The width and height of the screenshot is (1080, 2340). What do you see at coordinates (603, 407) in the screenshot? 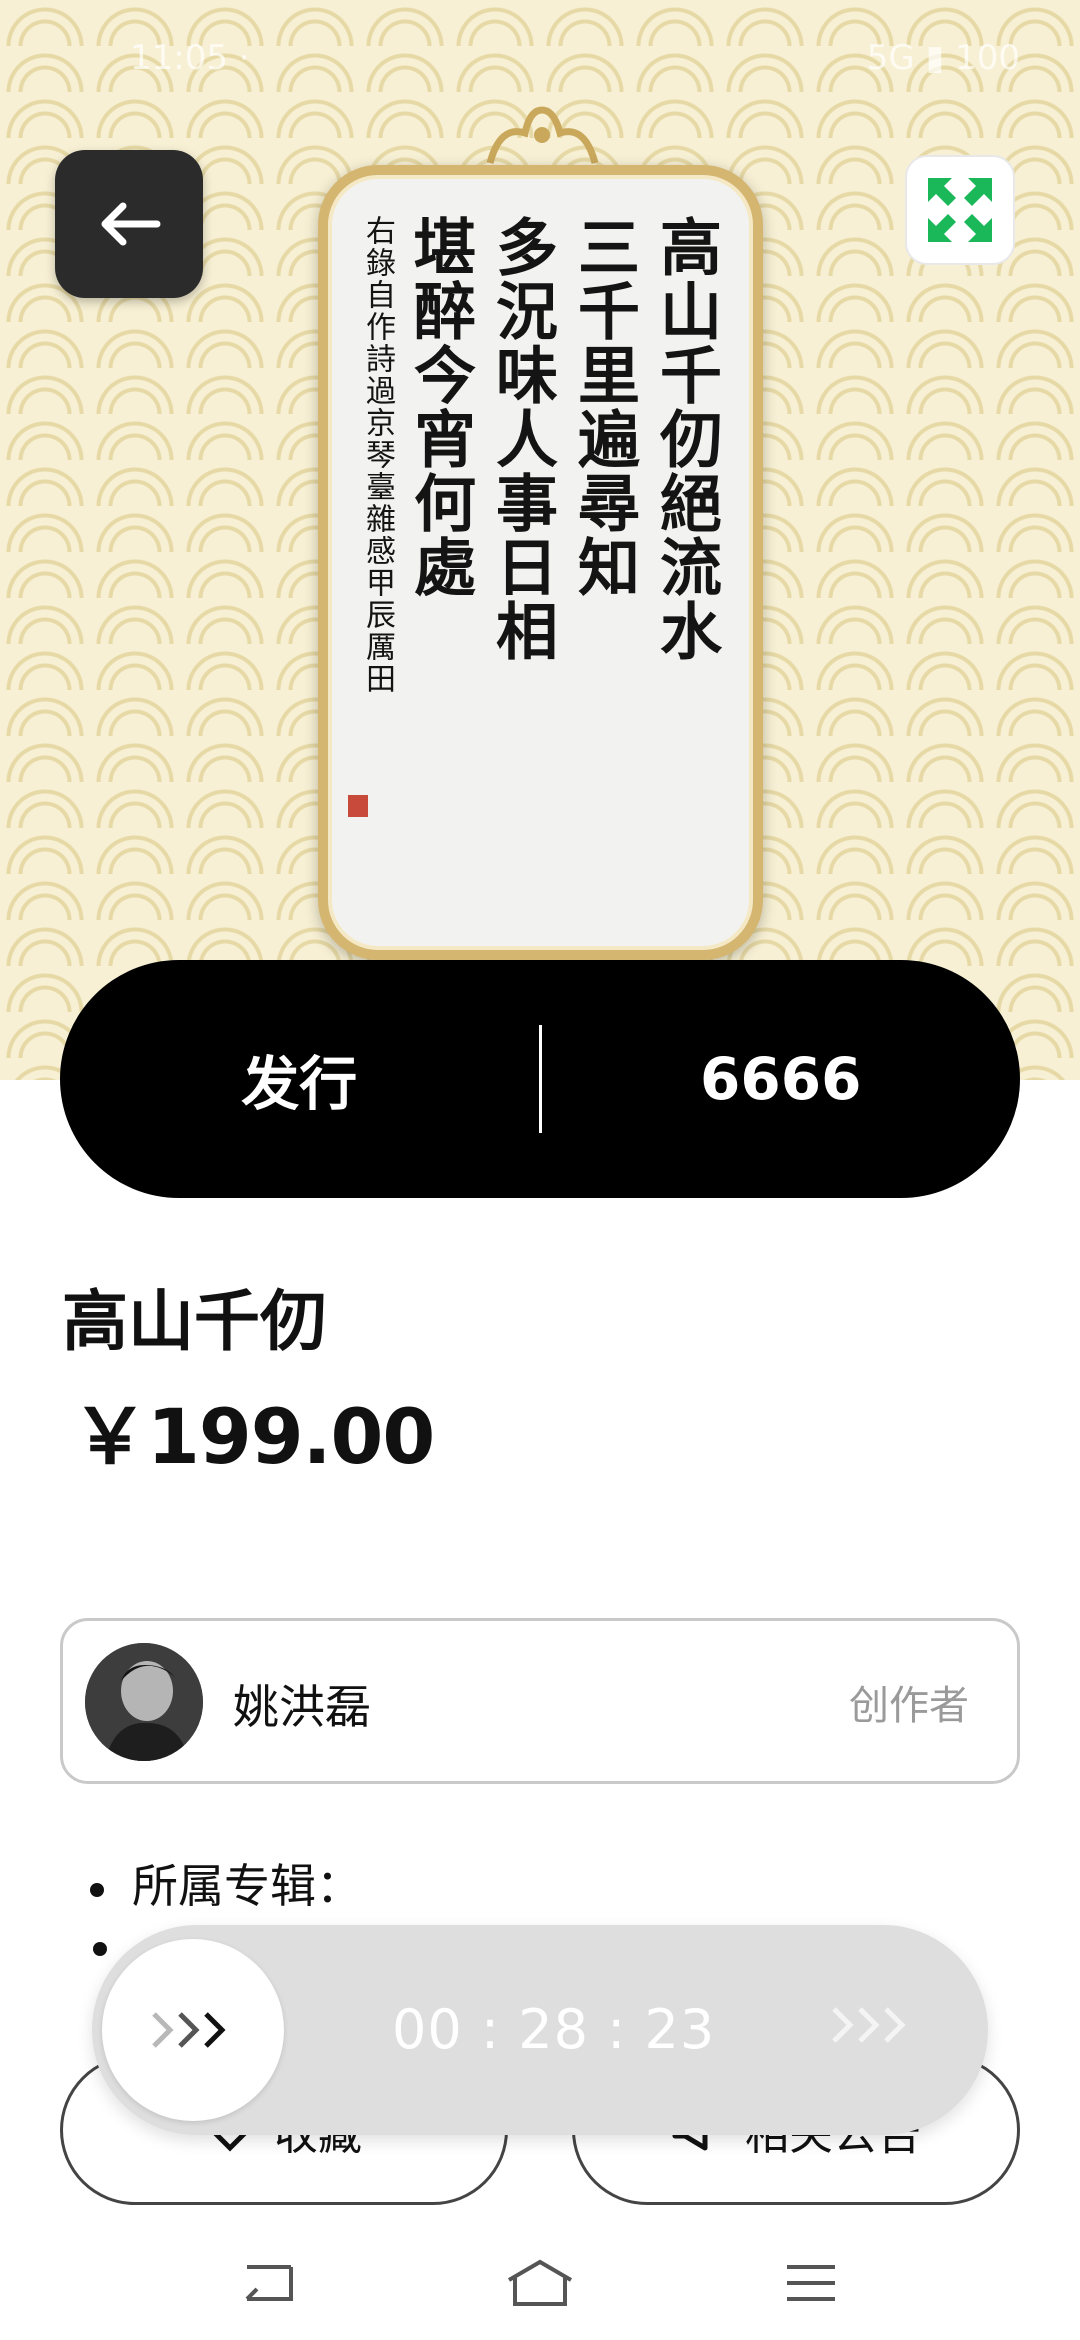
I see `calligraphy-column: 三千里遍尋知` at bounding box center [603, 407].